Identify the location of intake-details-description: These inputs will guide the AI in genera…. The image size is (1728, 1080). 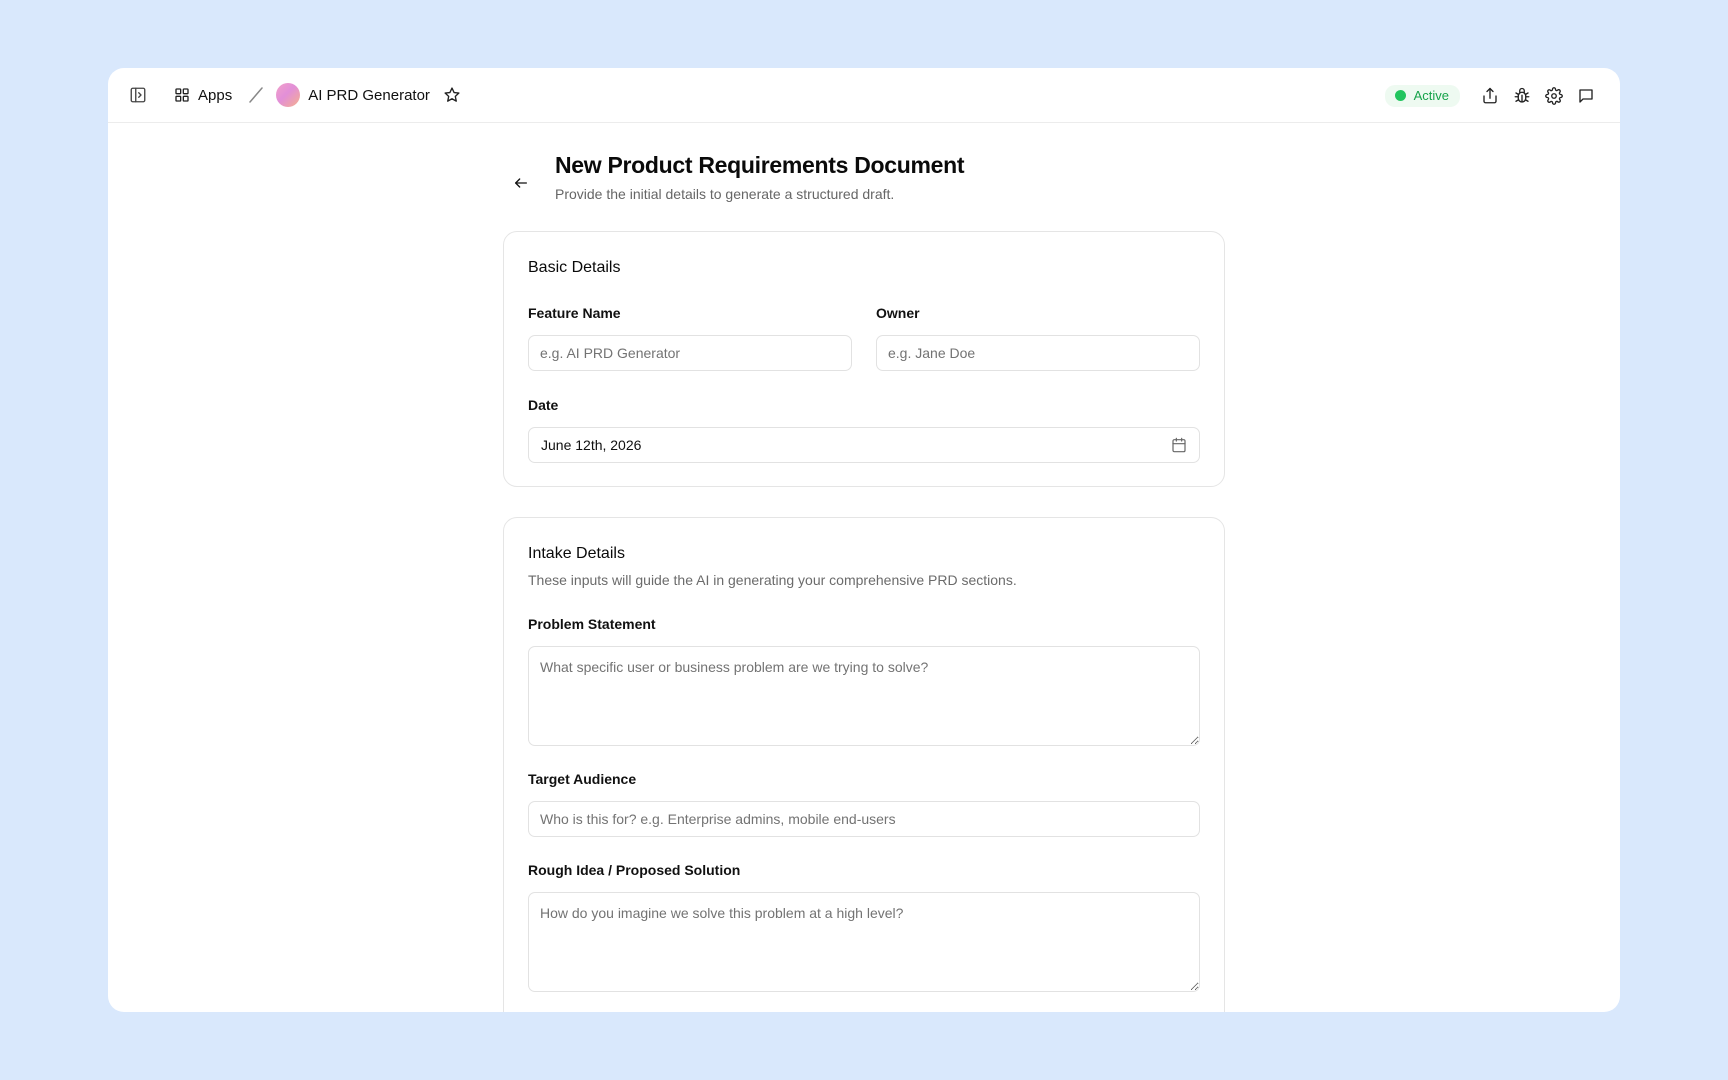
(772, 580).